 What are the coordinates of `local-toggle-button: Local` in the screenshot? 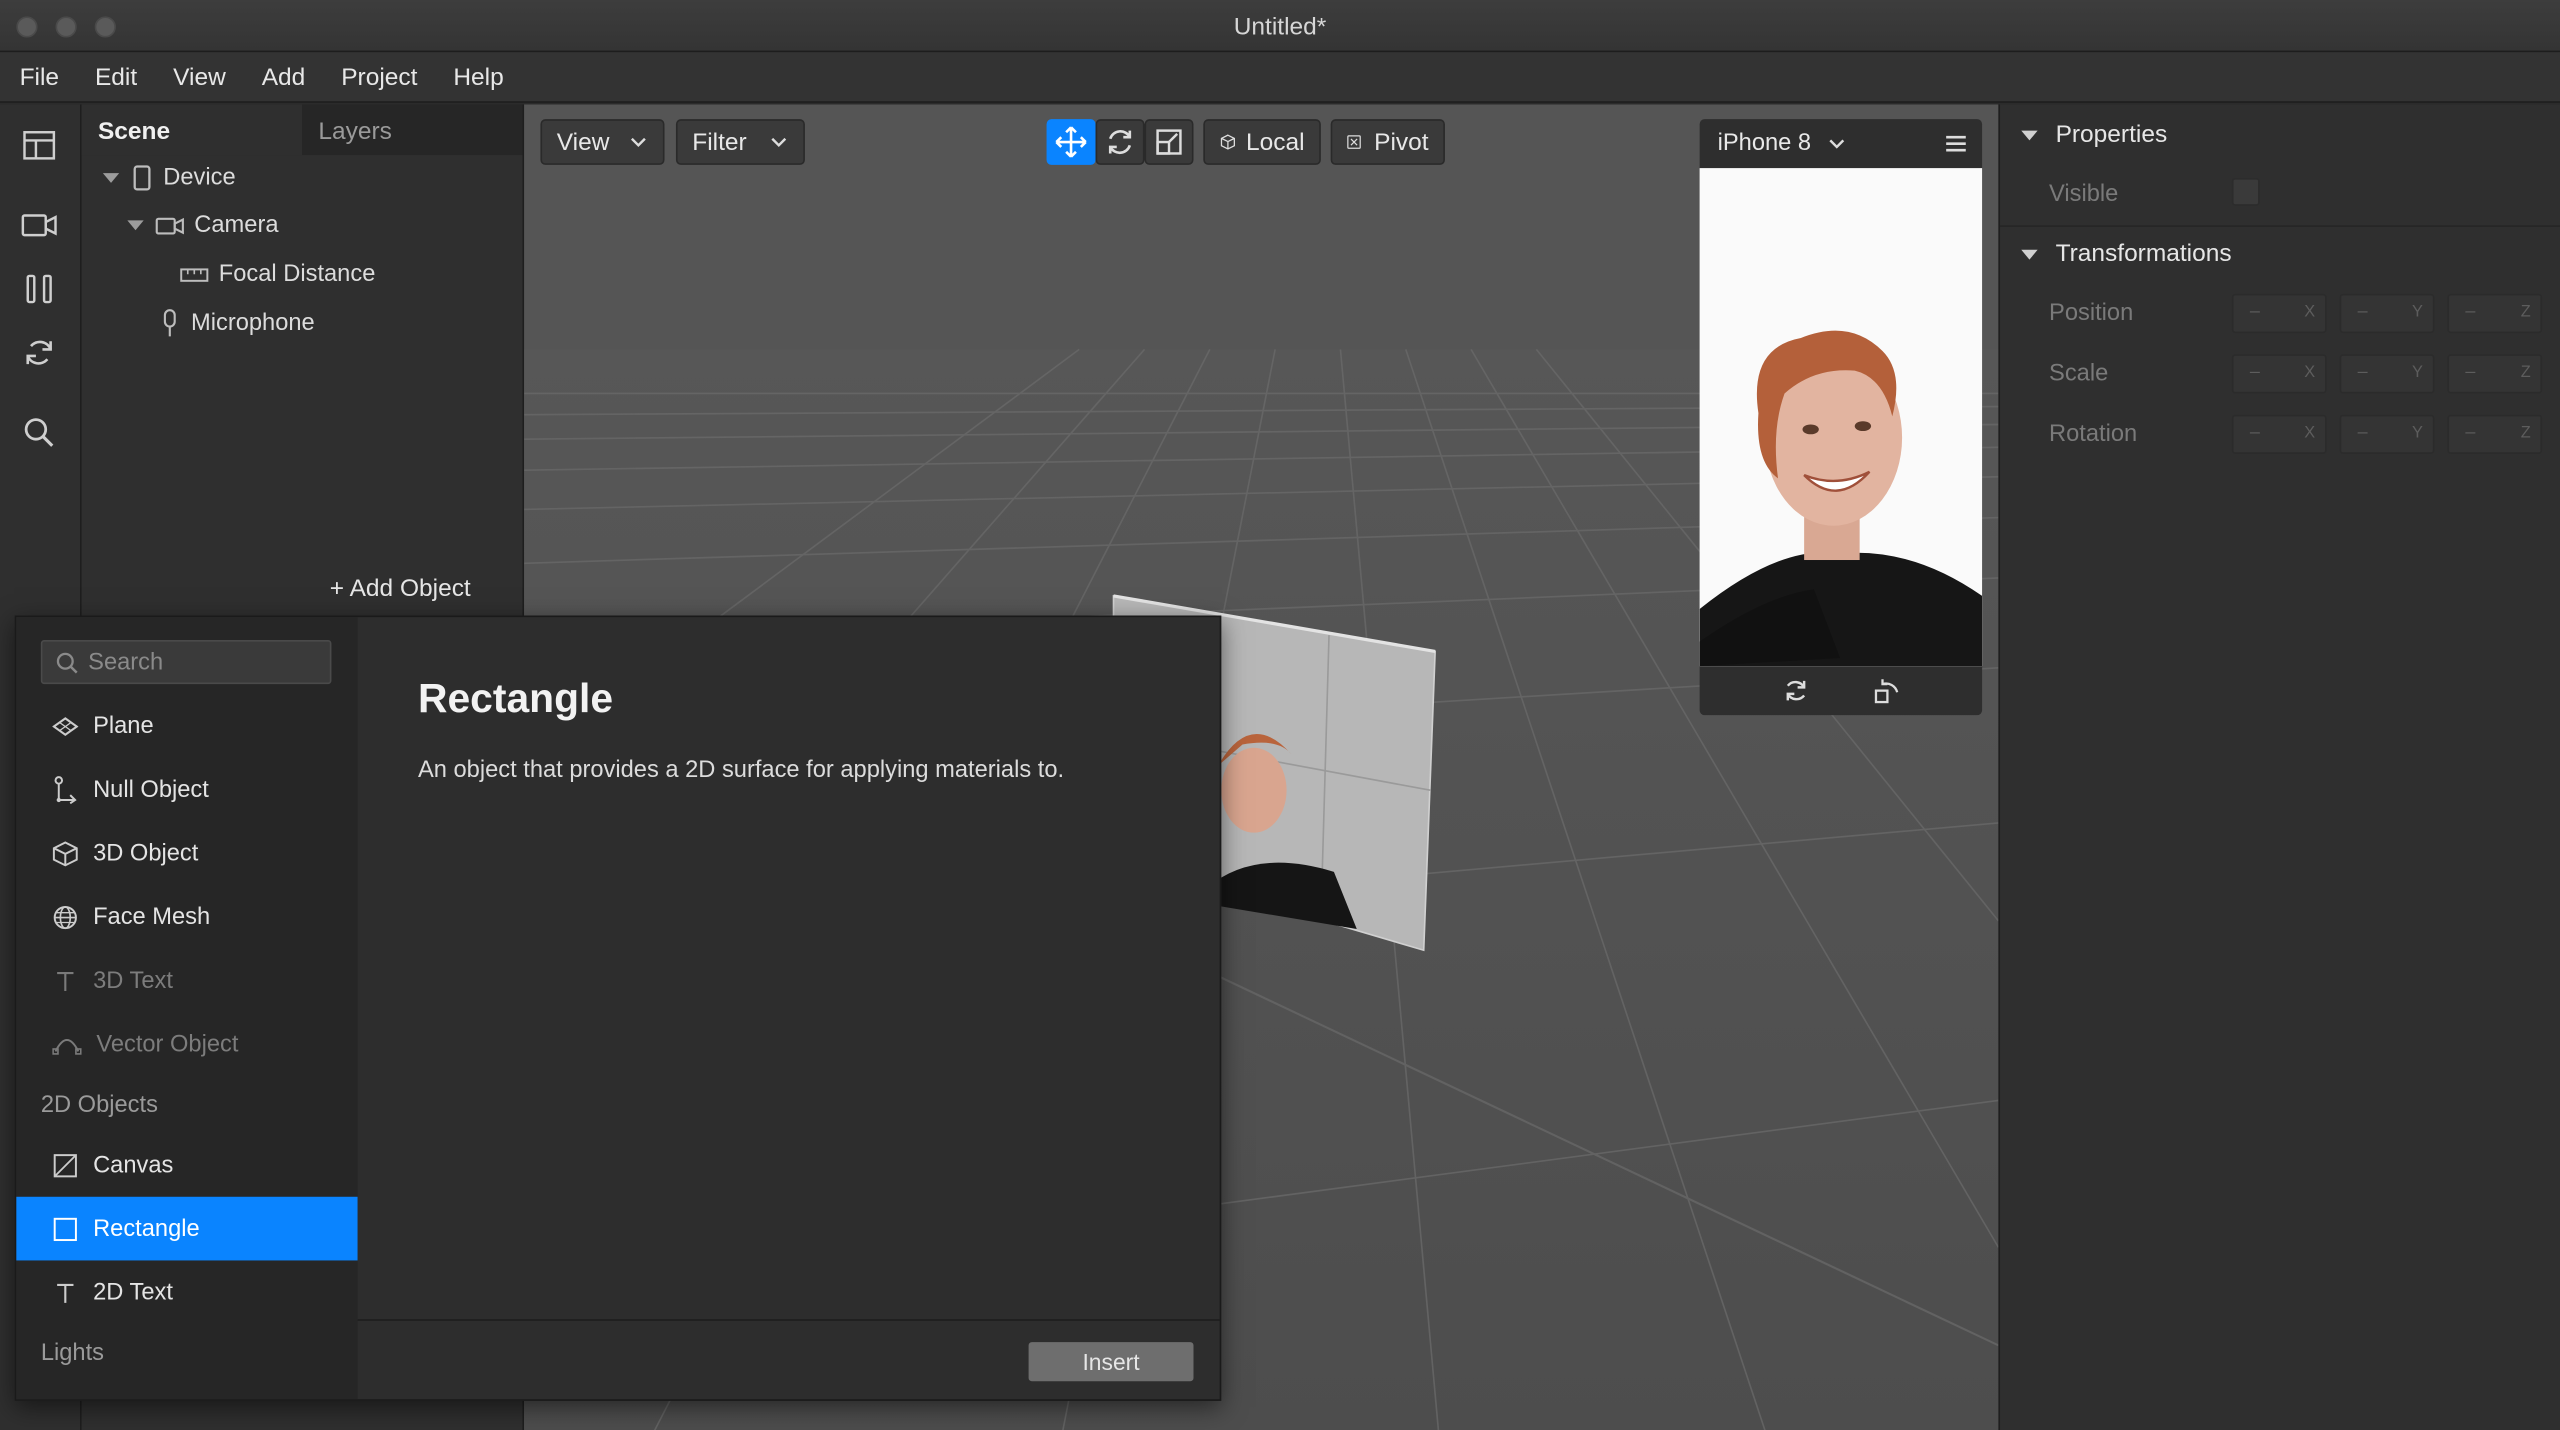 It's located at (1262, 142).